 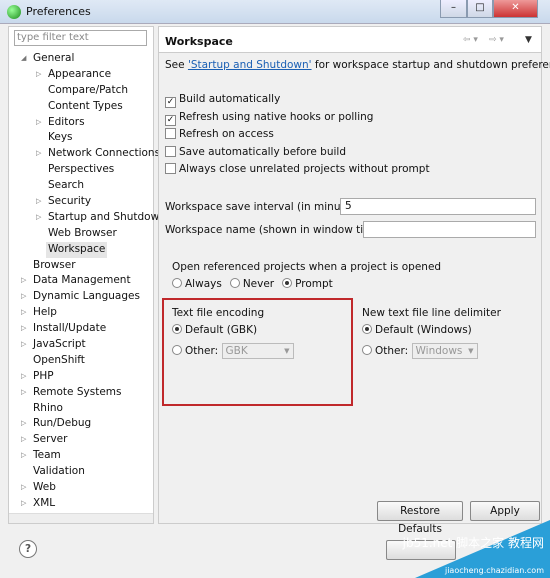 I want to click on radio-label: Prompt, so click(x=314, y=284).